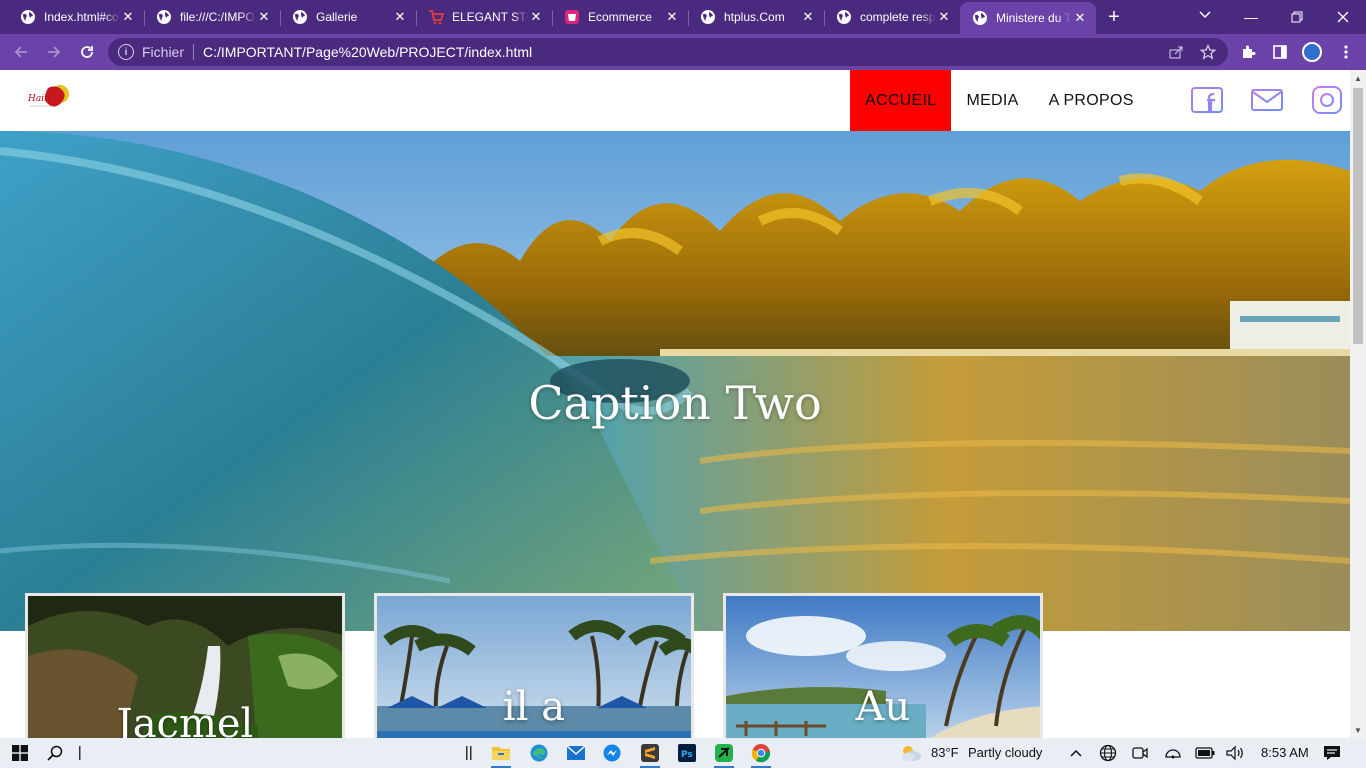  What do you see at coordinates (1248, 52) in the screenshot?
I see `extensions-icon` at bounding box center [1248, 52].